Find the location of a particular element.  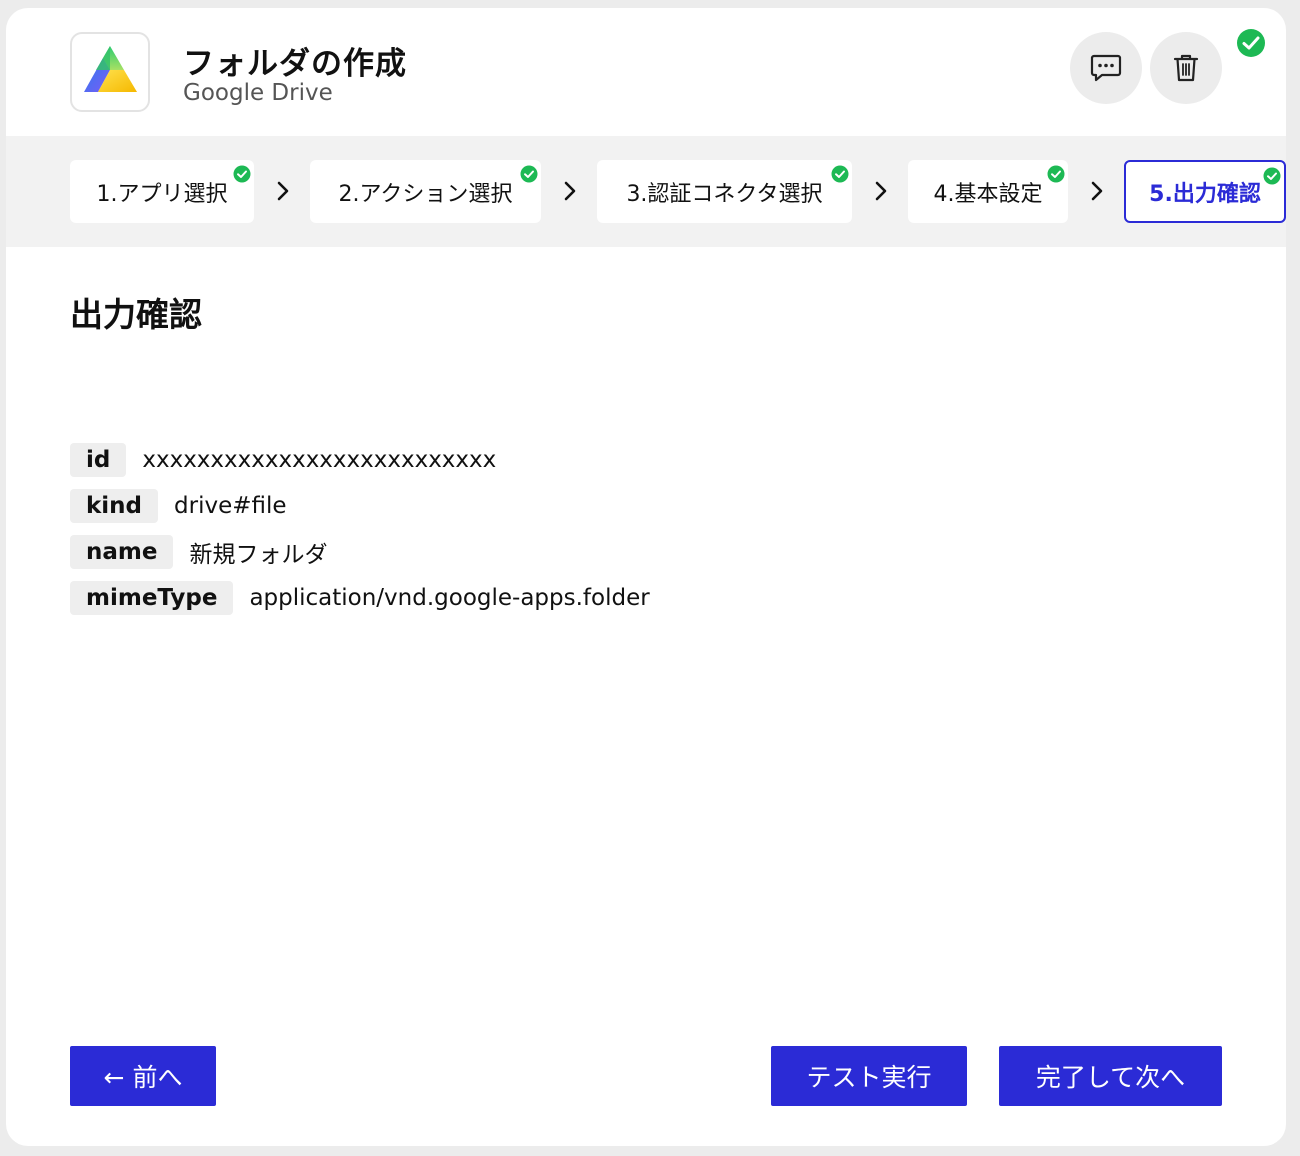

step-action-select: 2.アクション選択 is located at coordinates (425, 191).